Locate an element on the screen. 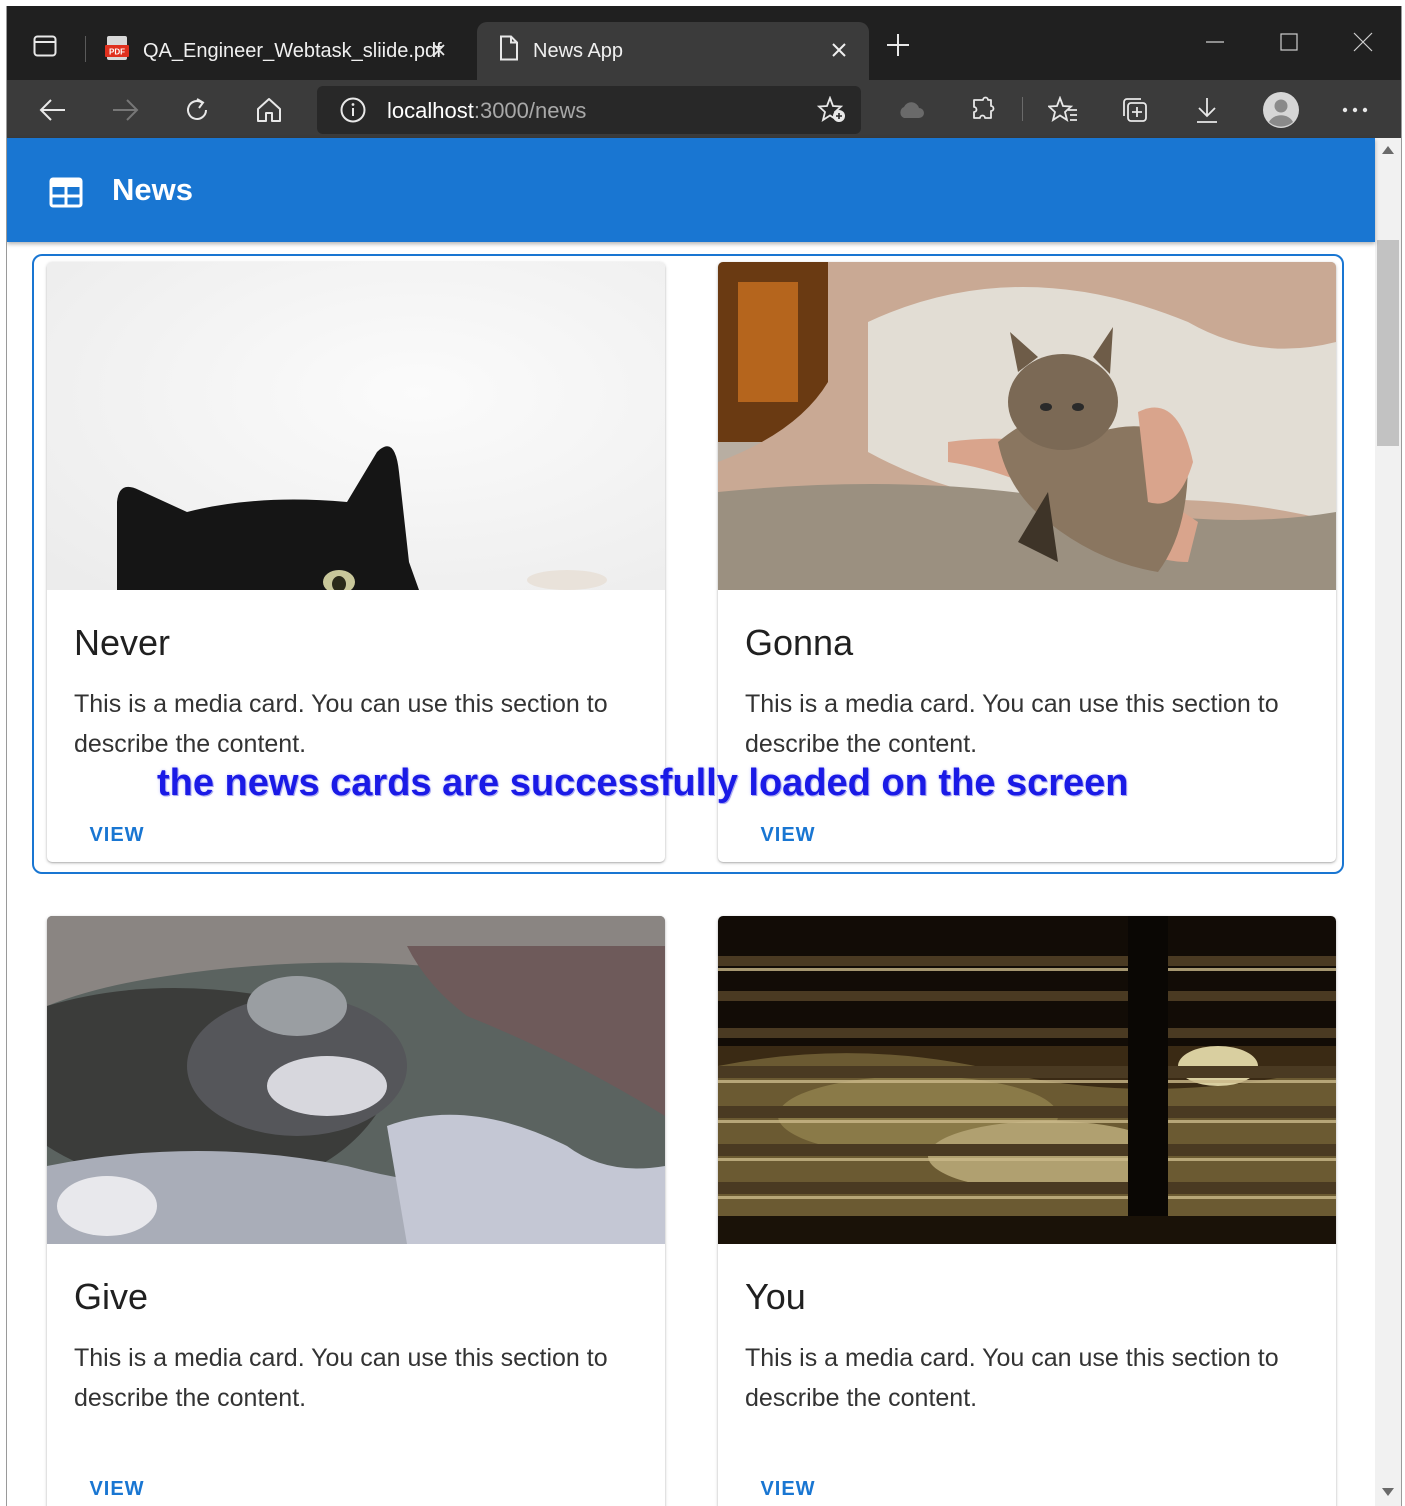  pdf-icon: PDF is located at coordinates (117, 51).